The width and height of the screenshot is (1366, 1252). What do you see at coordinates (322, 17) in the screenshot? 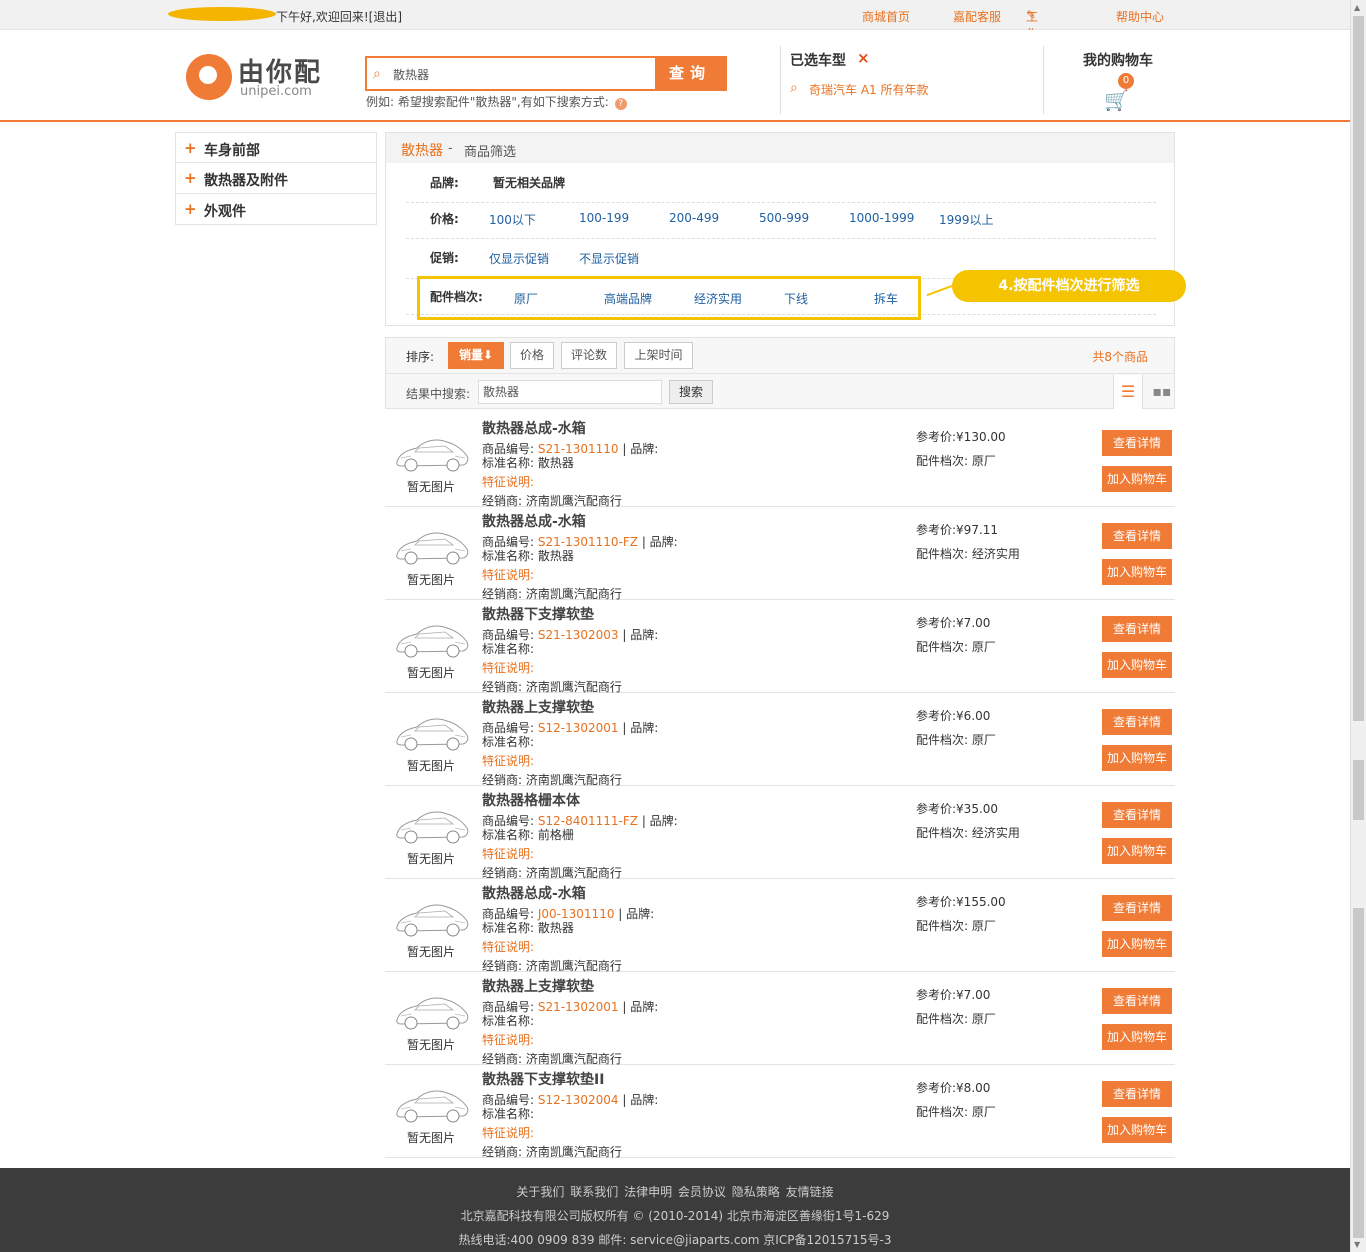
I see `greeting-text: 下午好,欢迎回来!` at bounding box center [322, 17].